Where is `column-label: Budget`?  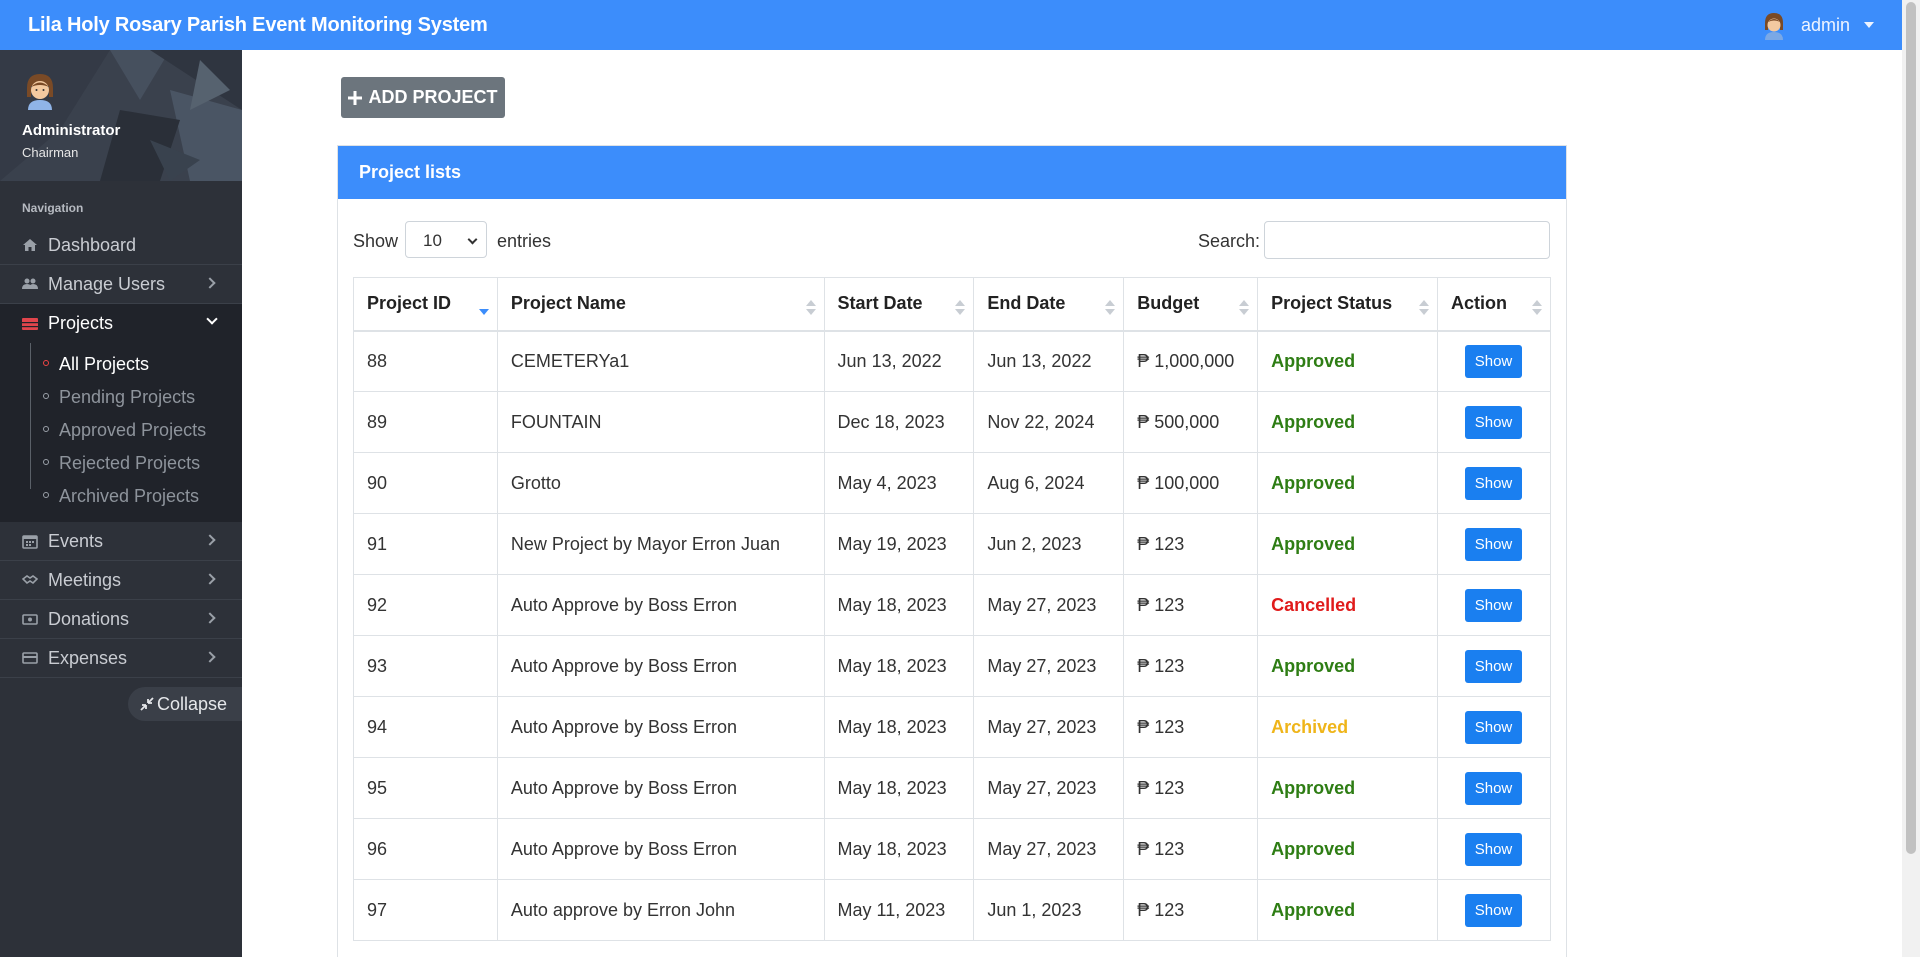
column-label: Budget is located at coordinates (1168, 303).